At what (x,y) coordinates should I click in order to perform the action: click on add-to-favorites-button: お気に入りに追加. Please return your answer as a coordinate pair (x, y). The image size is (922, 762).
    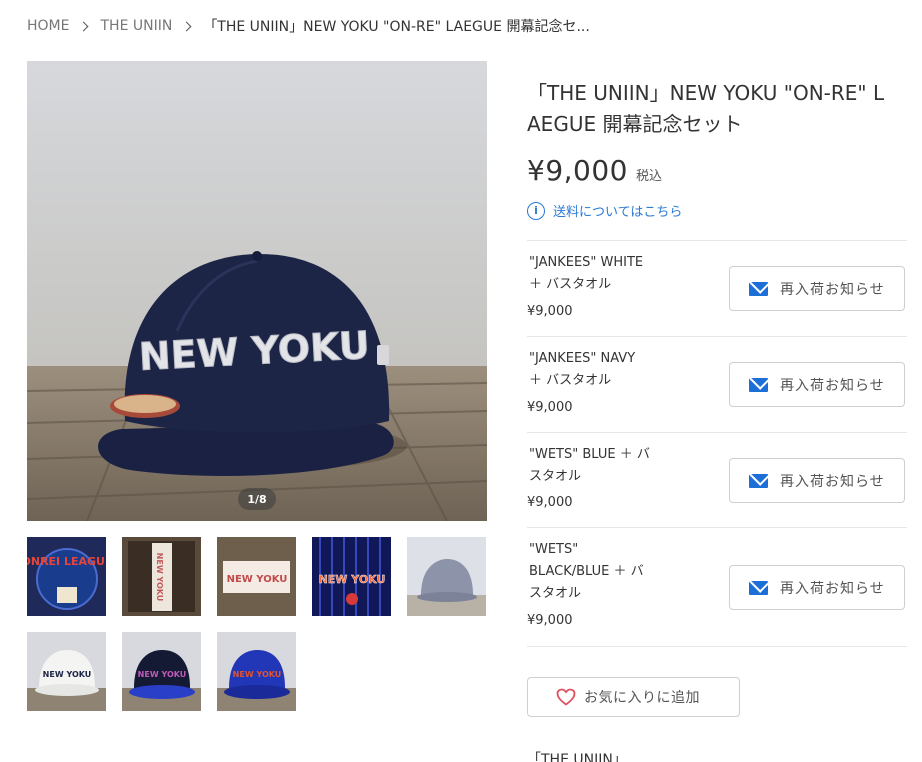
    Looking at the image, I should click on (633, 697).